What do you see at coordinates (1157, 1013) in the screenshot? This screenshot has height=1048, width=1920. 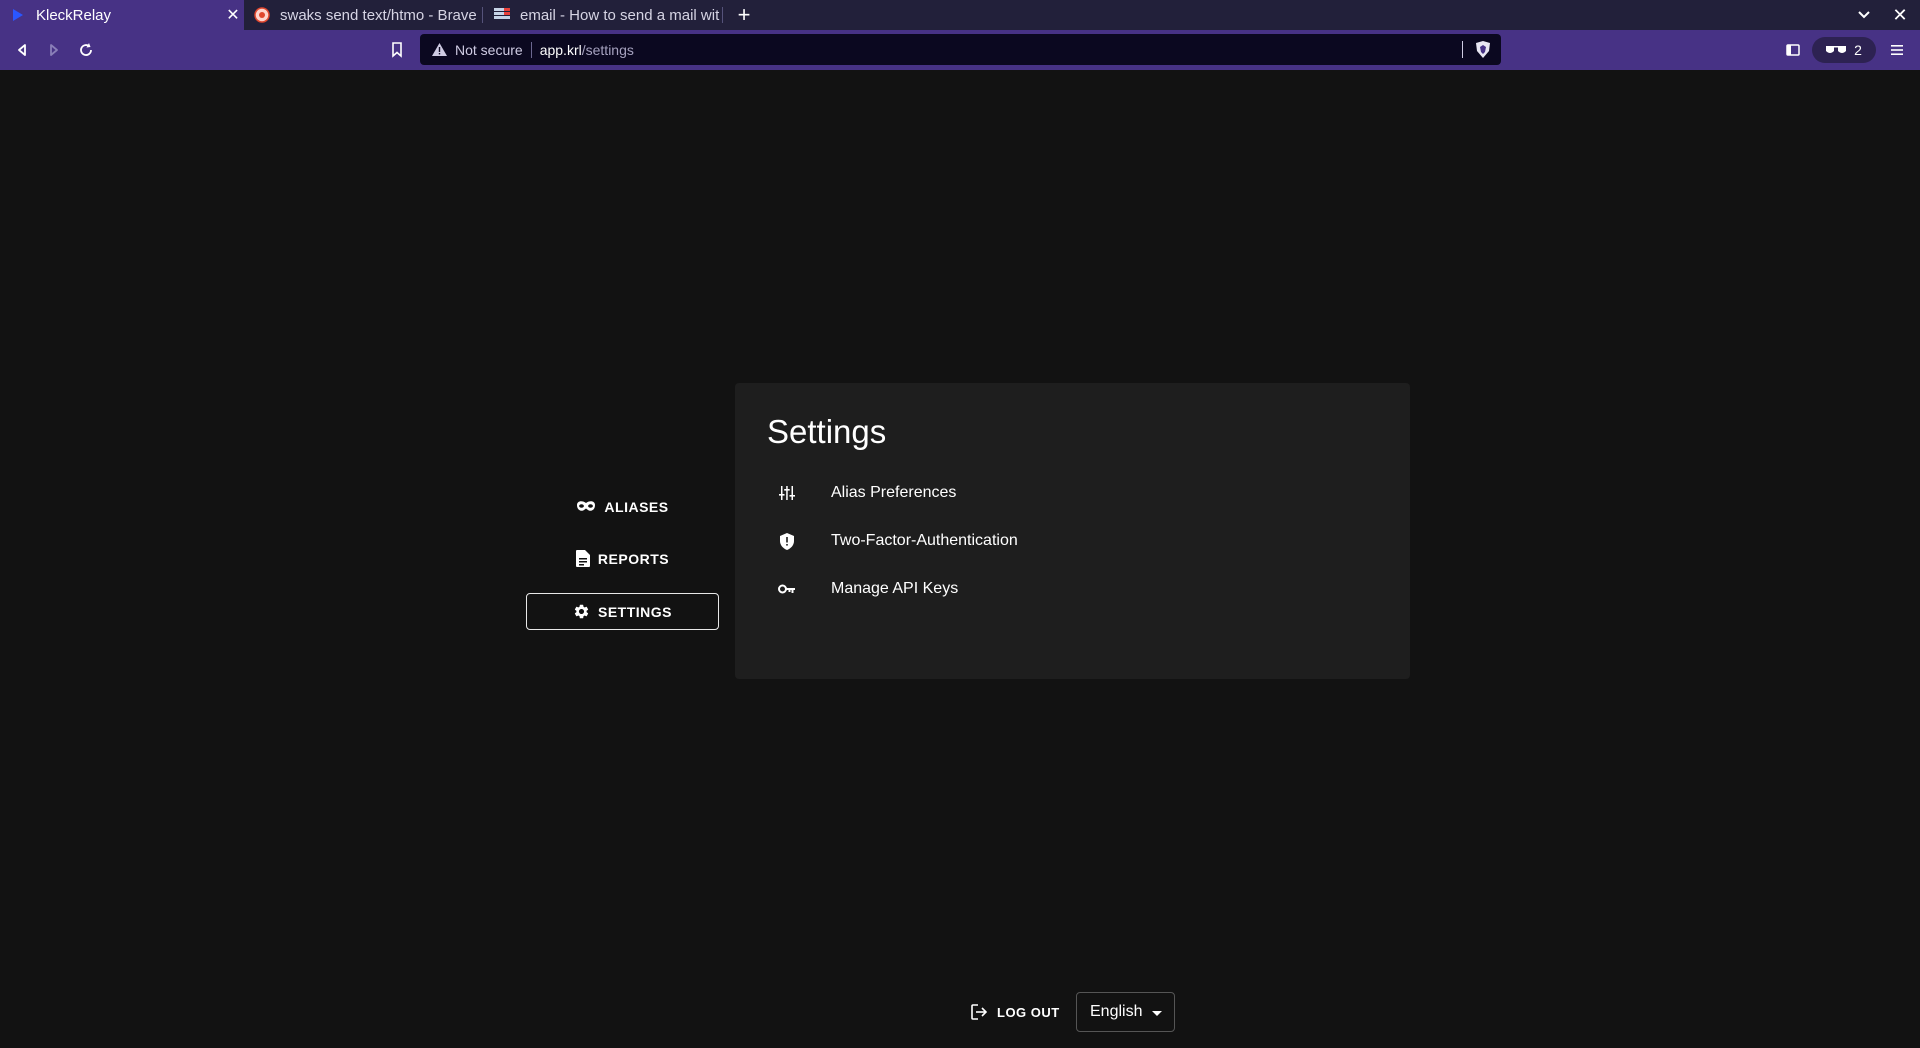 I see `chevron-down-icon` at bounding box center [1157, 1013].